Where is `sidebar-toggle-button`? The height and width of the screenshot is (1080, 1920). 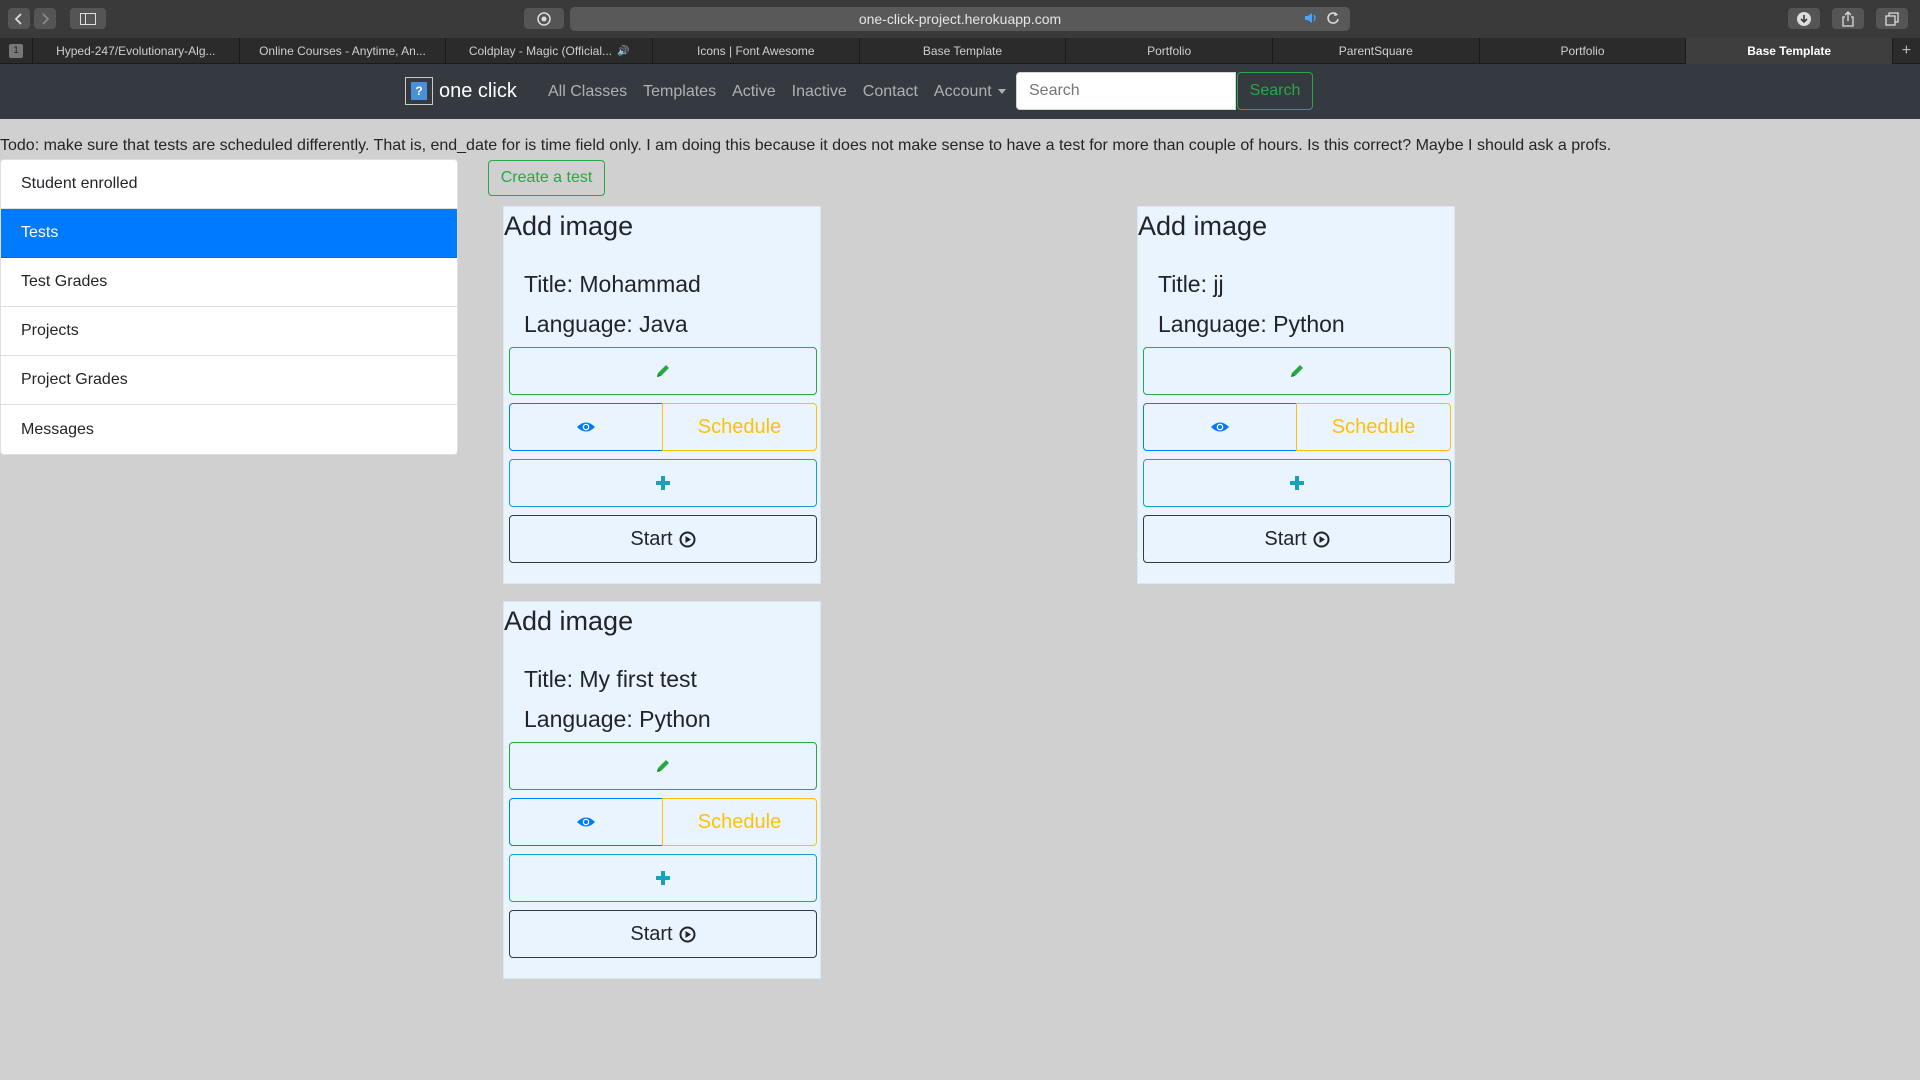 sidebar-toggle-button is located at coordinates (88, 18).